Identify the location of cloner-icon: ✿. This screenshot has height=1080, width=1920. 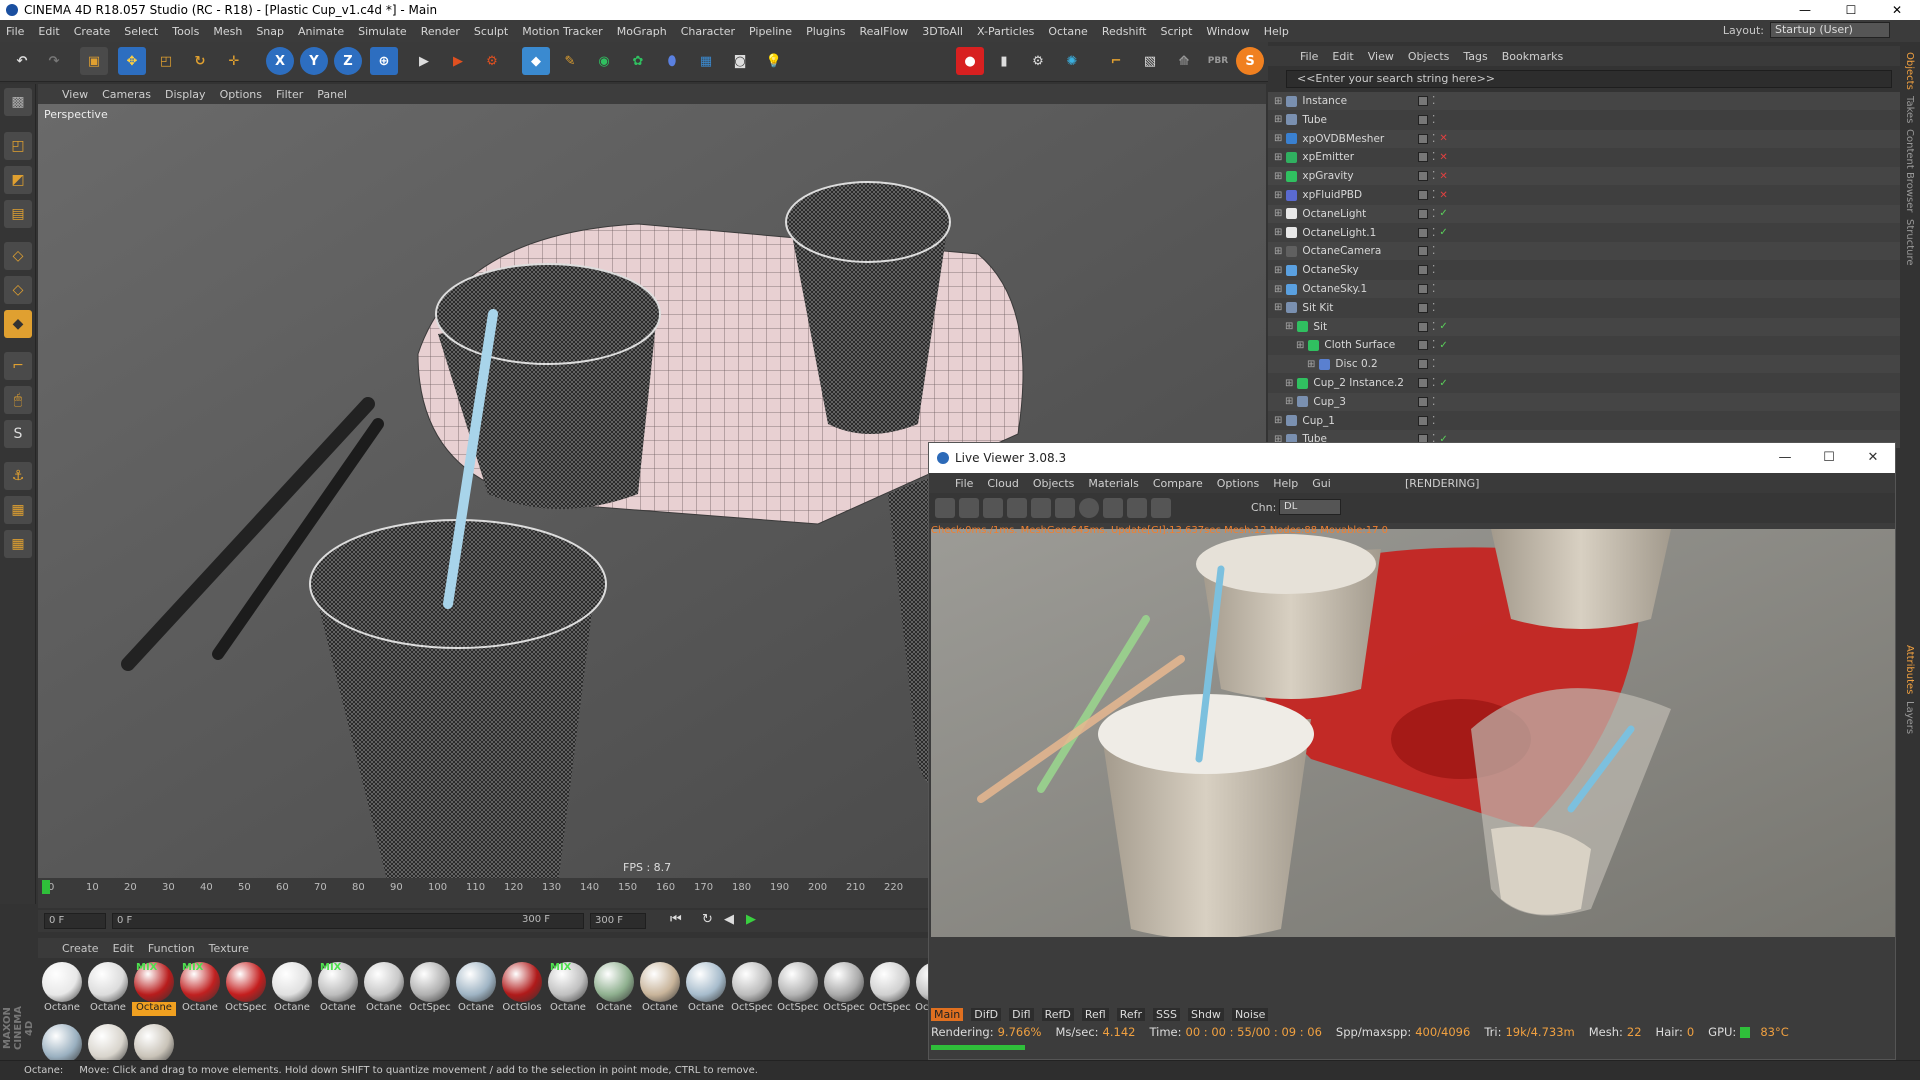
(638, 61).